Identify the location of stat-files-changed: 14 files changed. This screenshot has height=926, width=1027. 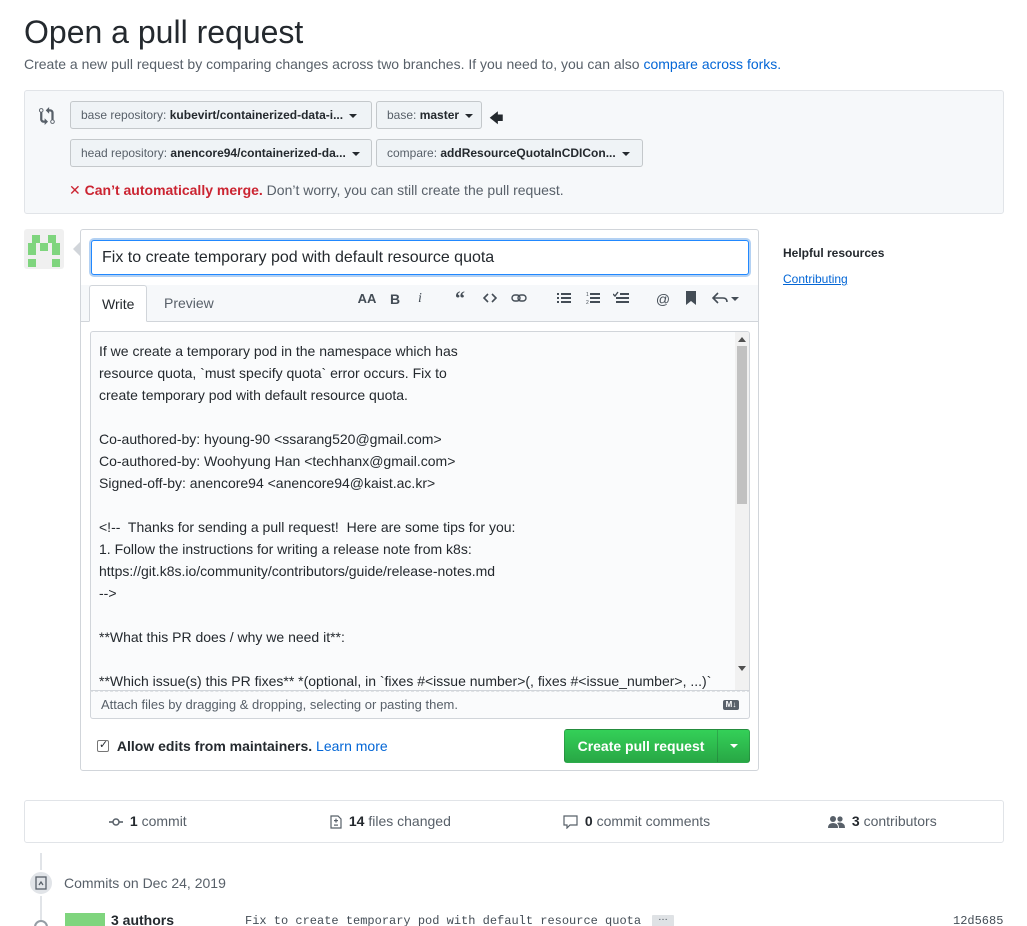
(390, 821).